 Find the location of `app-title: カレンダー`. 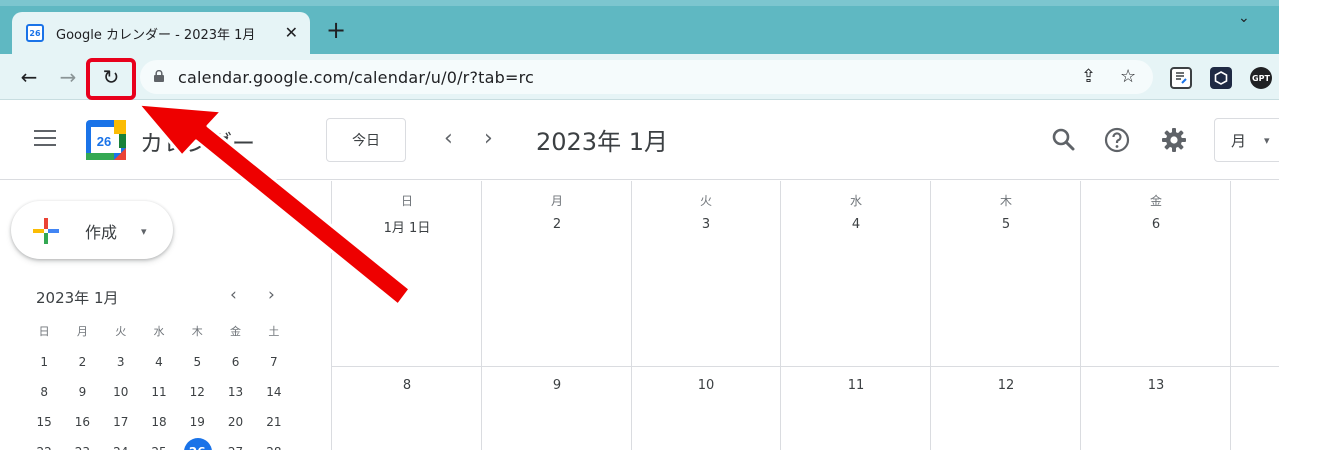

app-title: カレンダー is located at coordinates (197, 144).